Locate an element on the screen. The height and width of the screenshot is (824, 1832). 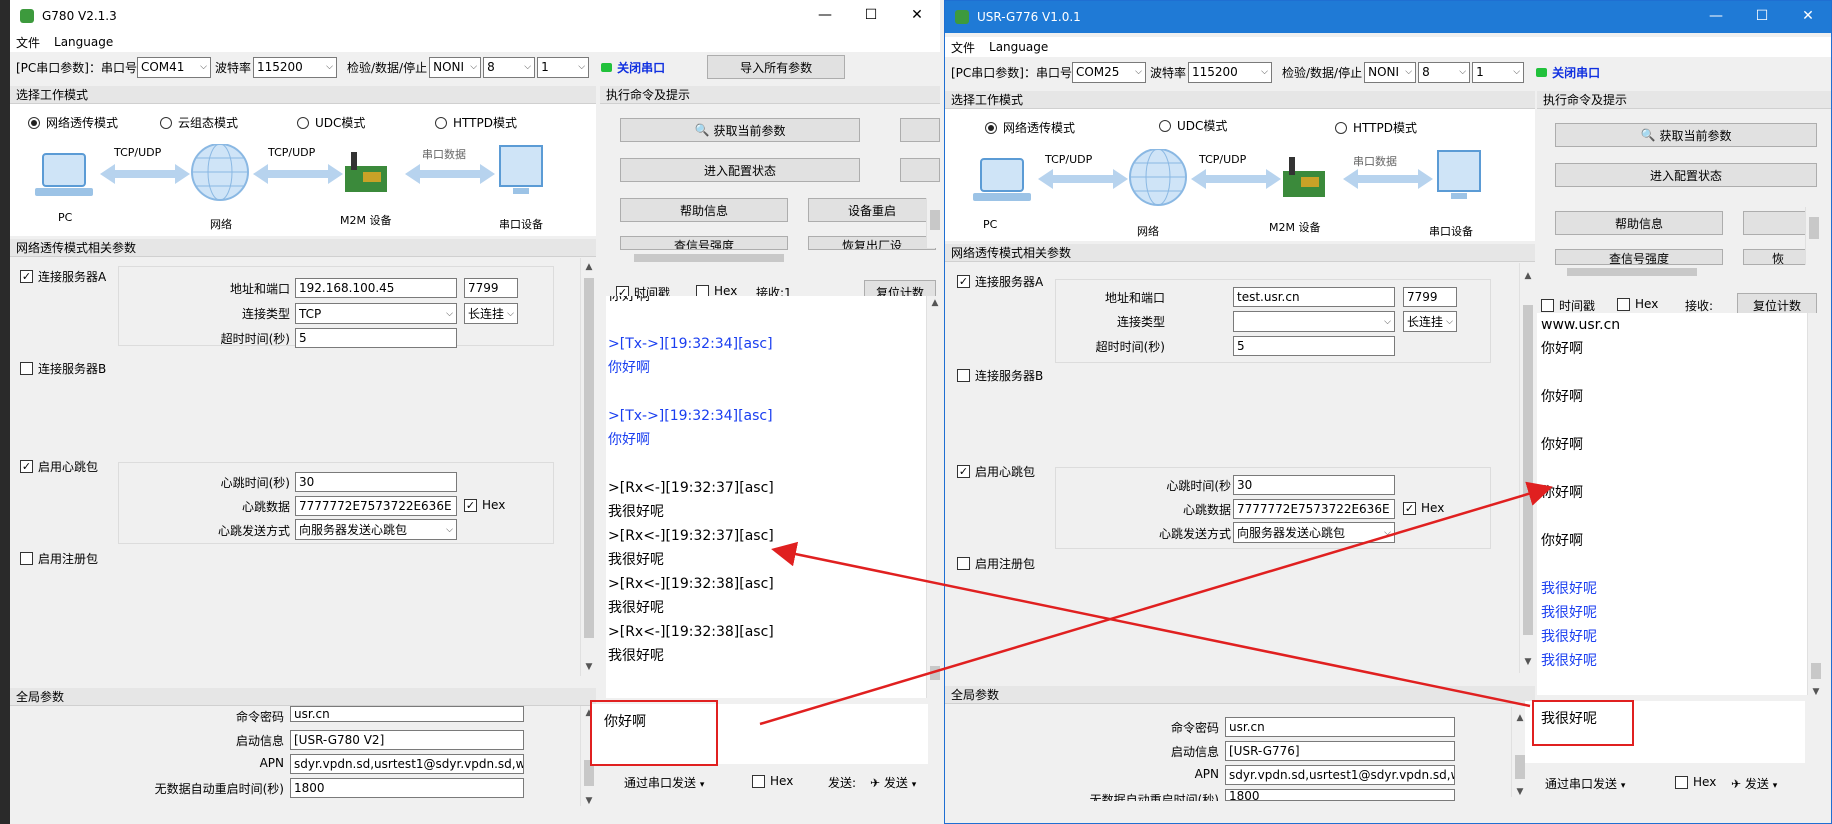
hex-checkbox: Hex is located at coordinates (1637, 304).